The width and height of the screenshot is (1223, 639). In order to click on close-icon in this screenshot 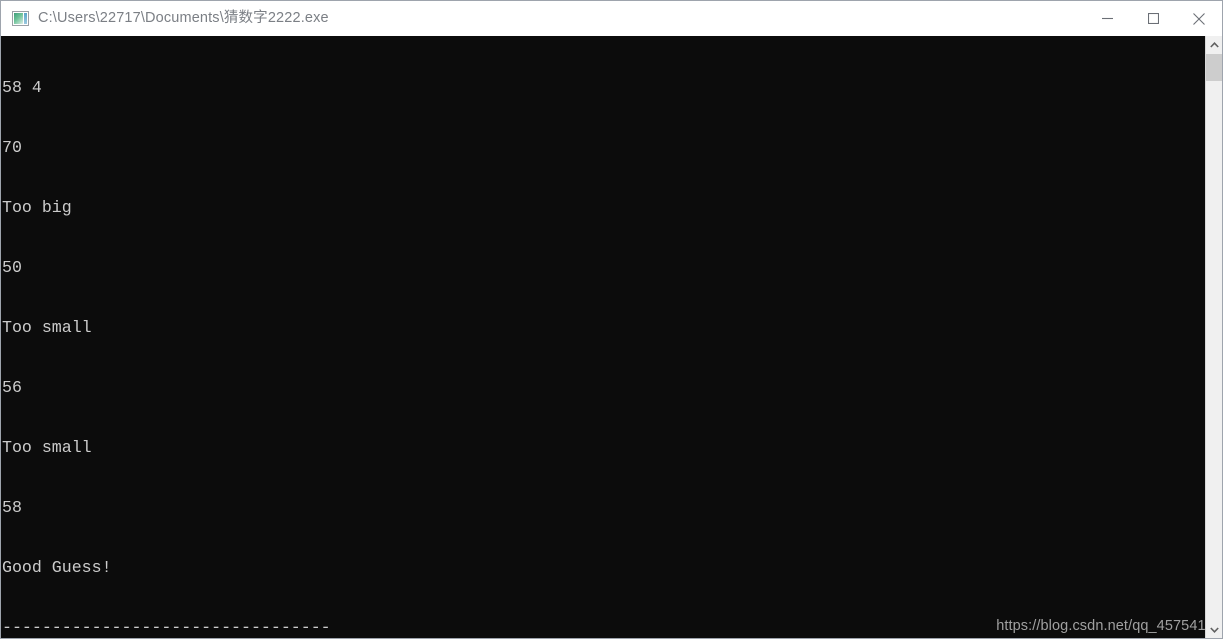, I will do `click(1199, 18)`.